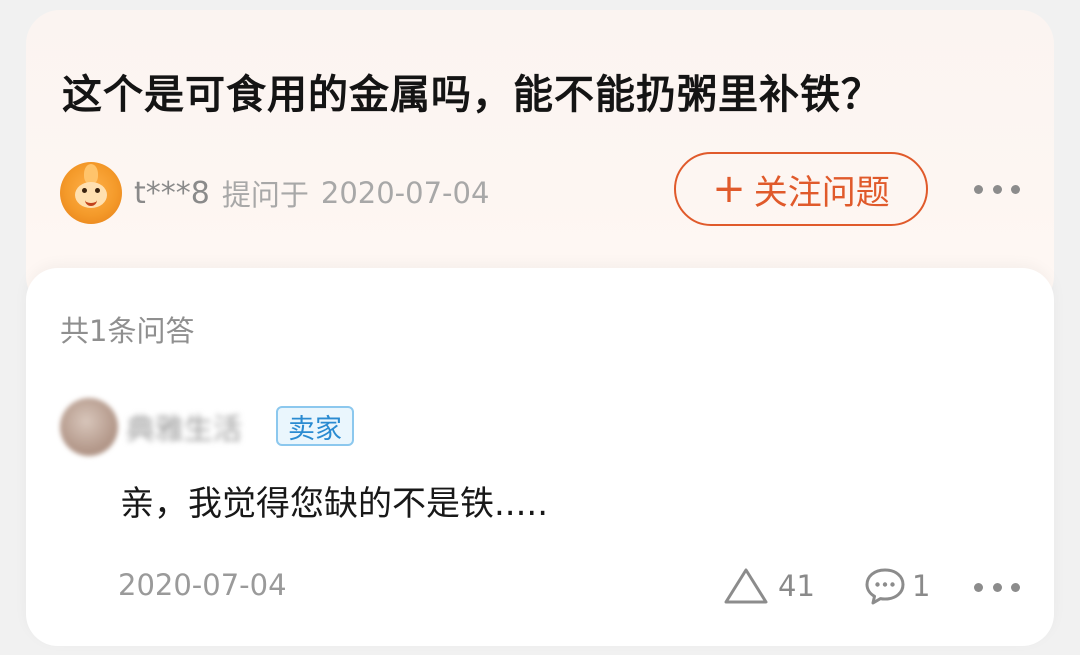 This screenshot has height=655, width=1080. Describe the element at coordinates (91, 193) in the screenshot. I see `asker-avatar` at that location.